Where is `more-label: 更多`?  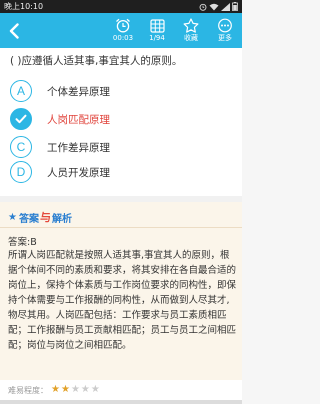
more-label: 更多 is located at coordinates (225, 38).